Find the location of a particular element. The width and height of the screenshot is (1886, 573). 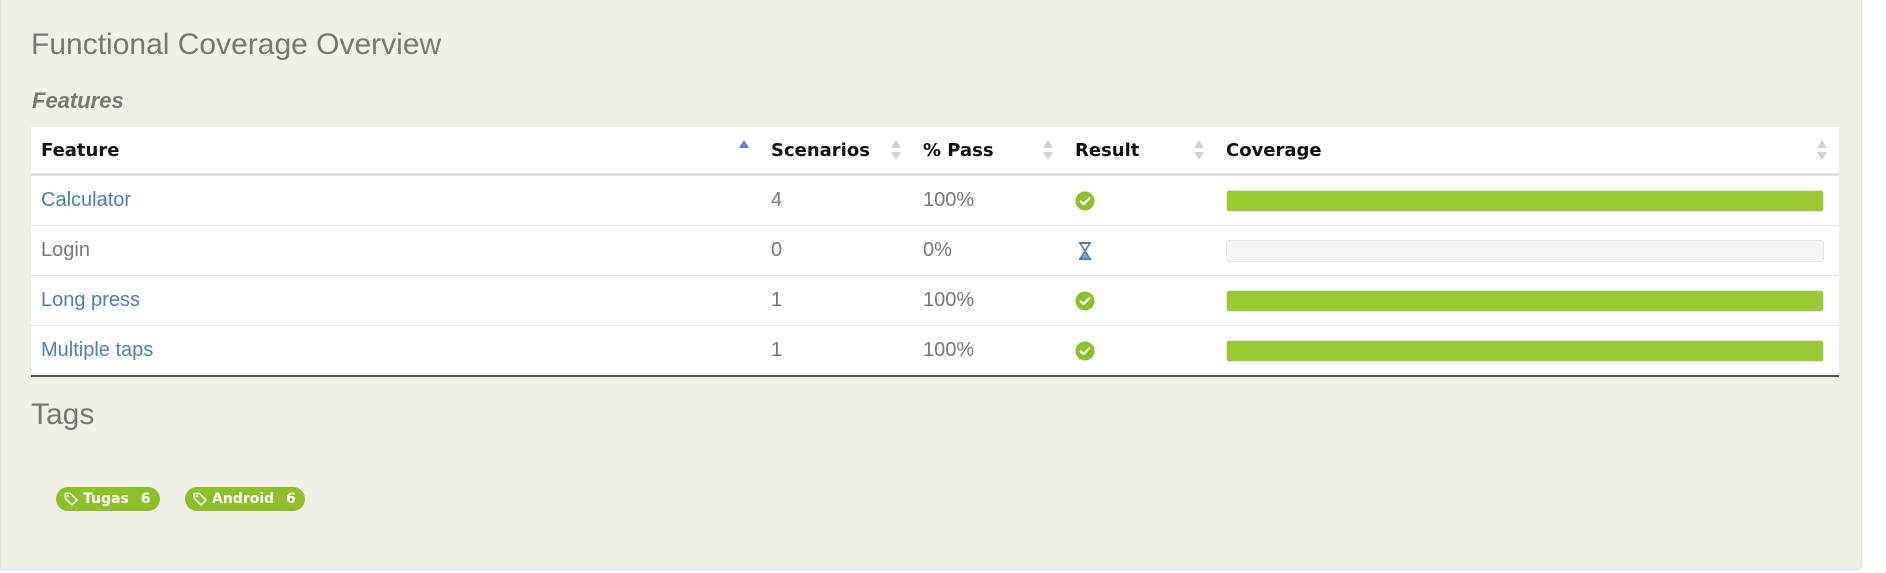

features-subtitle: Features is located at coordinates (78, 100).